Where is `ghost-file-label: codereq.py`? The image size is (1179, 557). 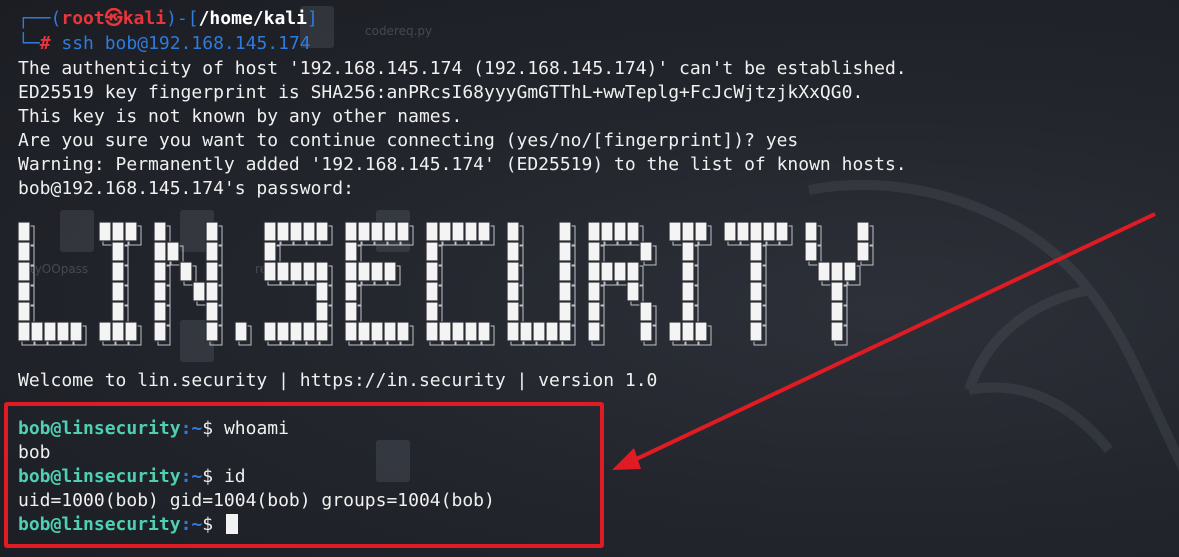 ghost-file-label: codereq.py is located at coordinates (399, 31).